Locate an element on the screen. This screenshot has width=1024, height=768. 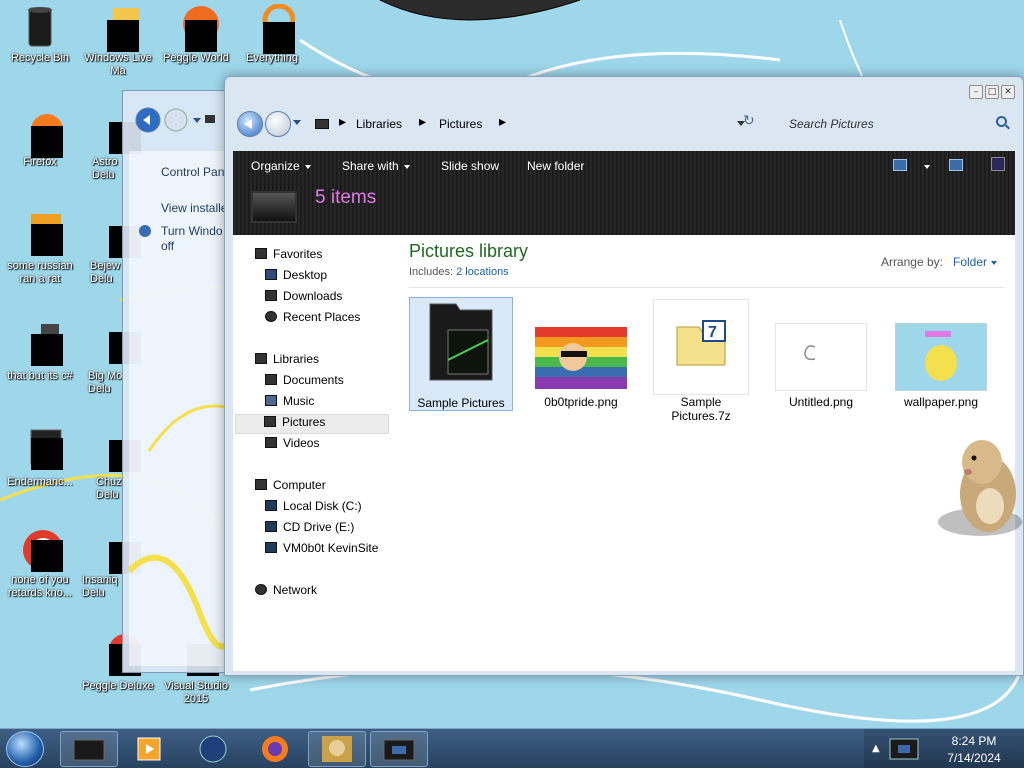
window-icon is located at coordinates (399, 750).